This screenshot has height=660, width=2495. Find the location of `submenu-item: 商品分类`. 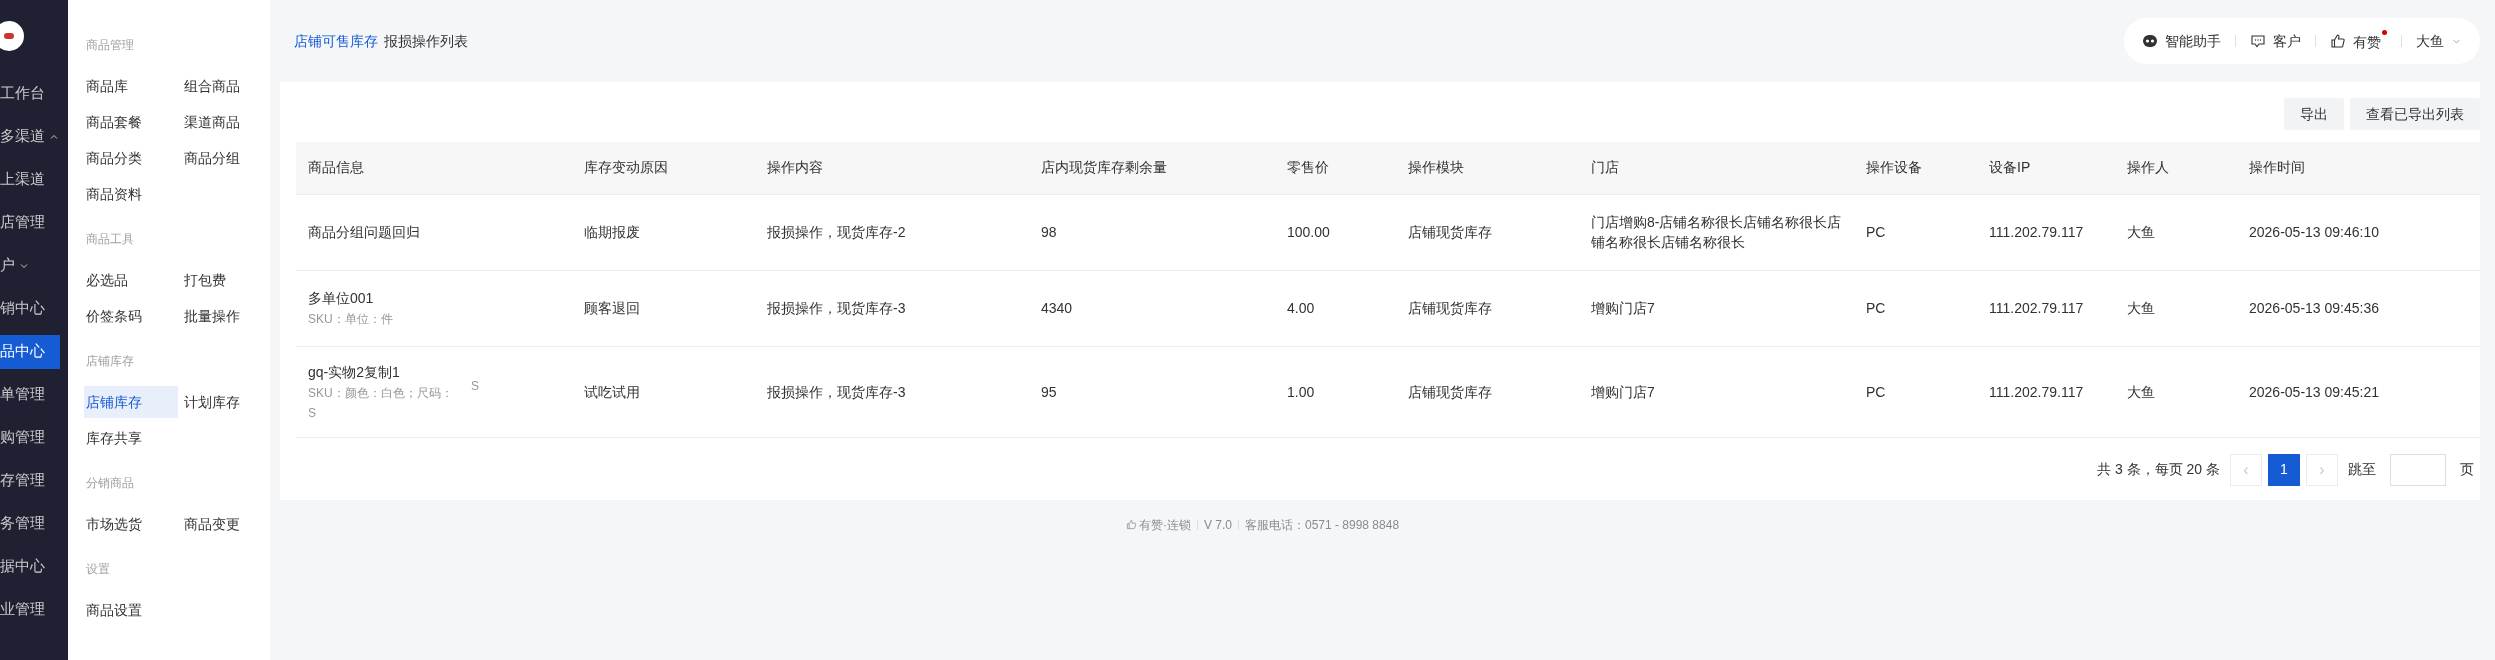

submenu-item: 商品分类 is located at coordinates (131, 158).